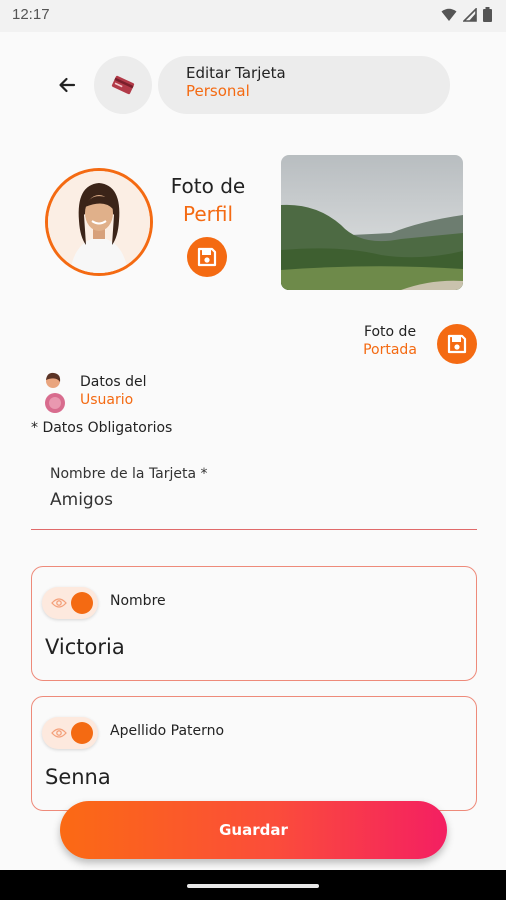  What do you see at coordinates (113, 382) in the screenshot?
I see `user-section-title-line1: Datos del` at bounding box center [113, 382].